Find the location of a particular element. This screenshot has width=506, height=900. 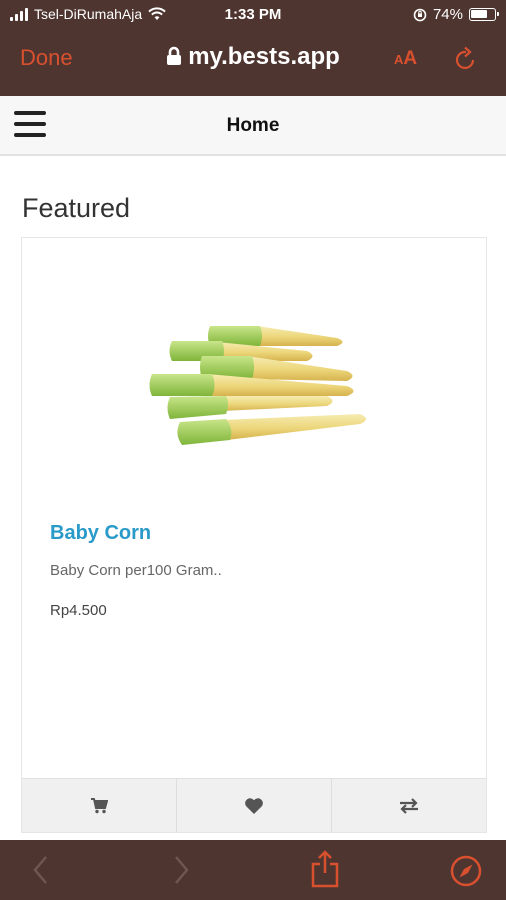

cart-icon is located at coordinates (99, 805).